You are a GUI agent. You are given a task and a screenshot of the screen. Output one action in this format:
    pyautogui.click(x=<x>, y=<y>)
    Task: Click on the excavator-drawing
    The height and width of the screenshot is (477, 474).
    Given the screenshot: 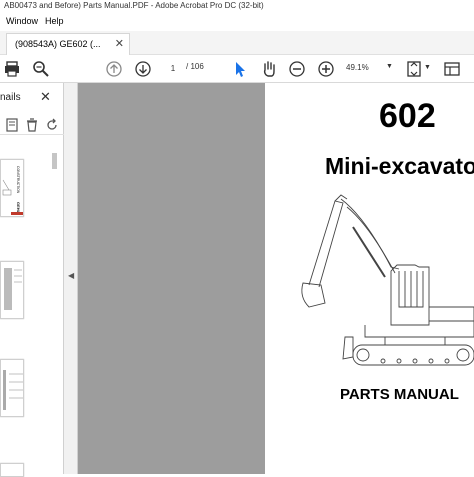 What is the action you would take?
    pyautogui.click(x=387, y=280)
    